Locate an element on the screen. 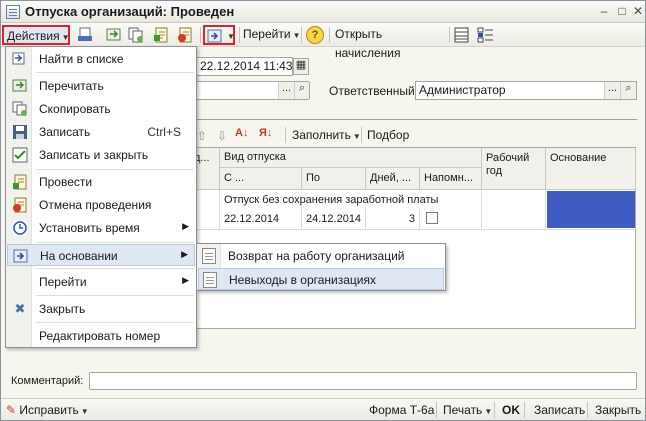 This screenshot has width=646, height=421. export-icon is located at coordinates (86, 35).